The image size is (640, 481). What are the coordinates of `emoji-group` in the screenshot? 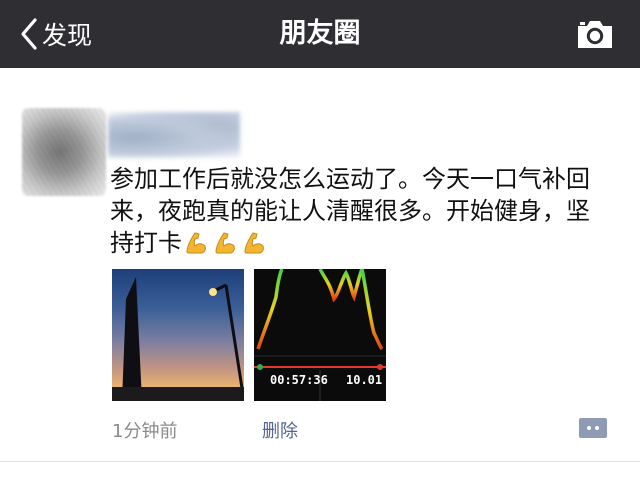 It's located at (225, 243).